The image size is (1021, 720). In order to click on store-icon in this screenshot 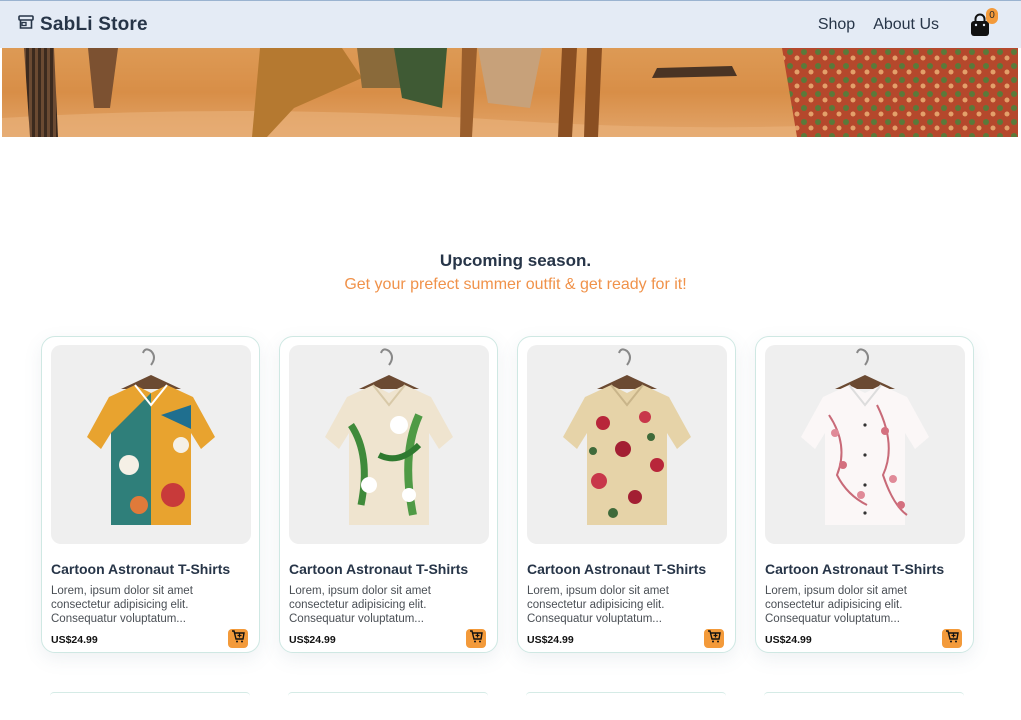, I will do `click(26, 24)`.